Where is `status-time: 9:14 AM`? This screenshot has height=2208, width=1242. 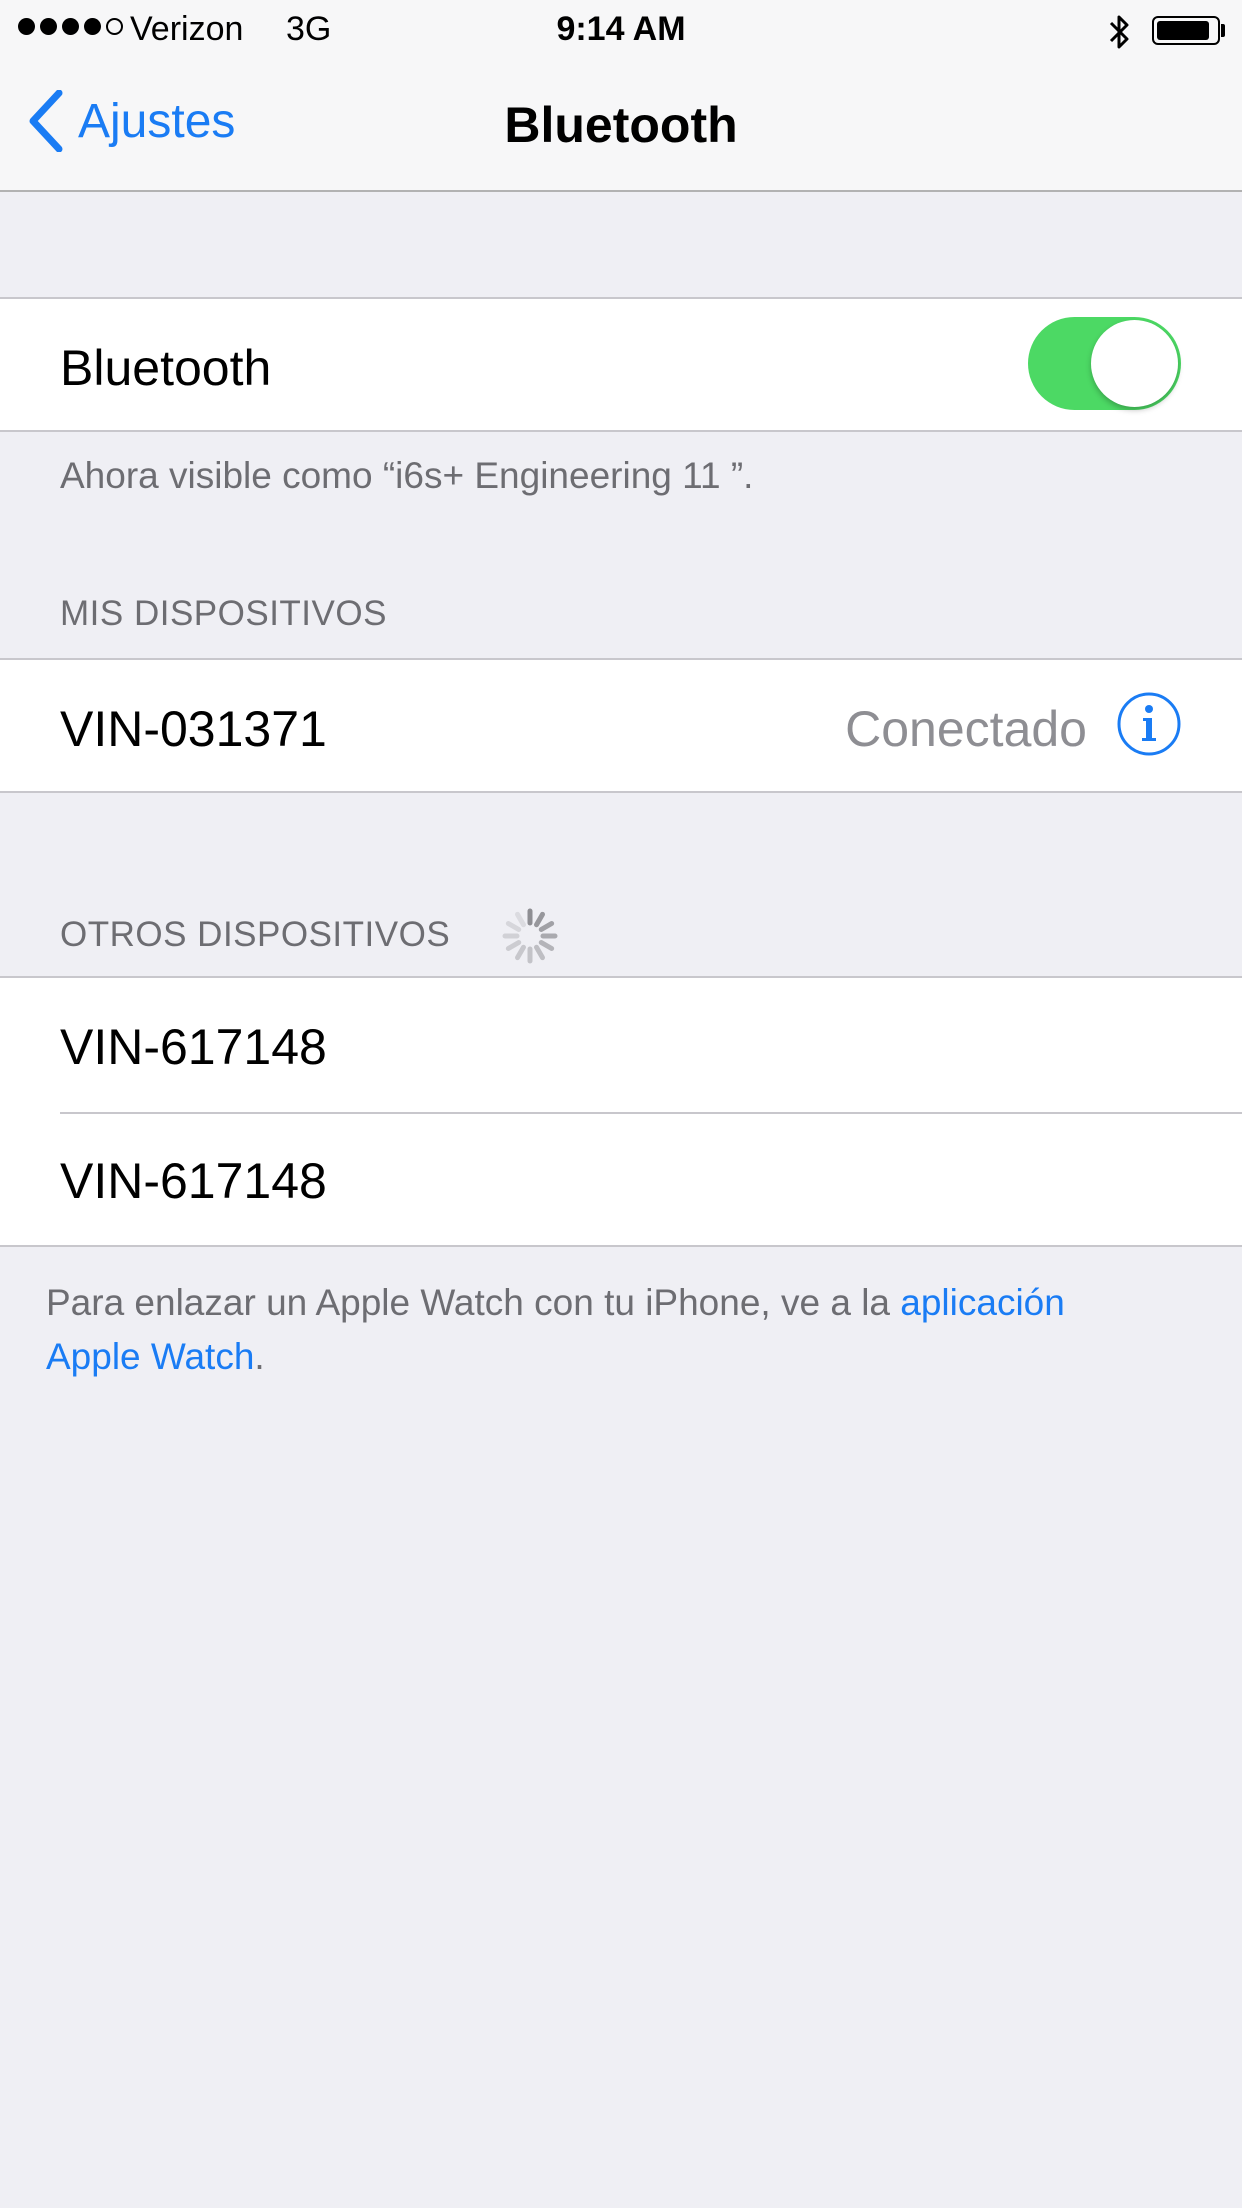
status-time: 9:14 AM is located at coordinates (621, 29).